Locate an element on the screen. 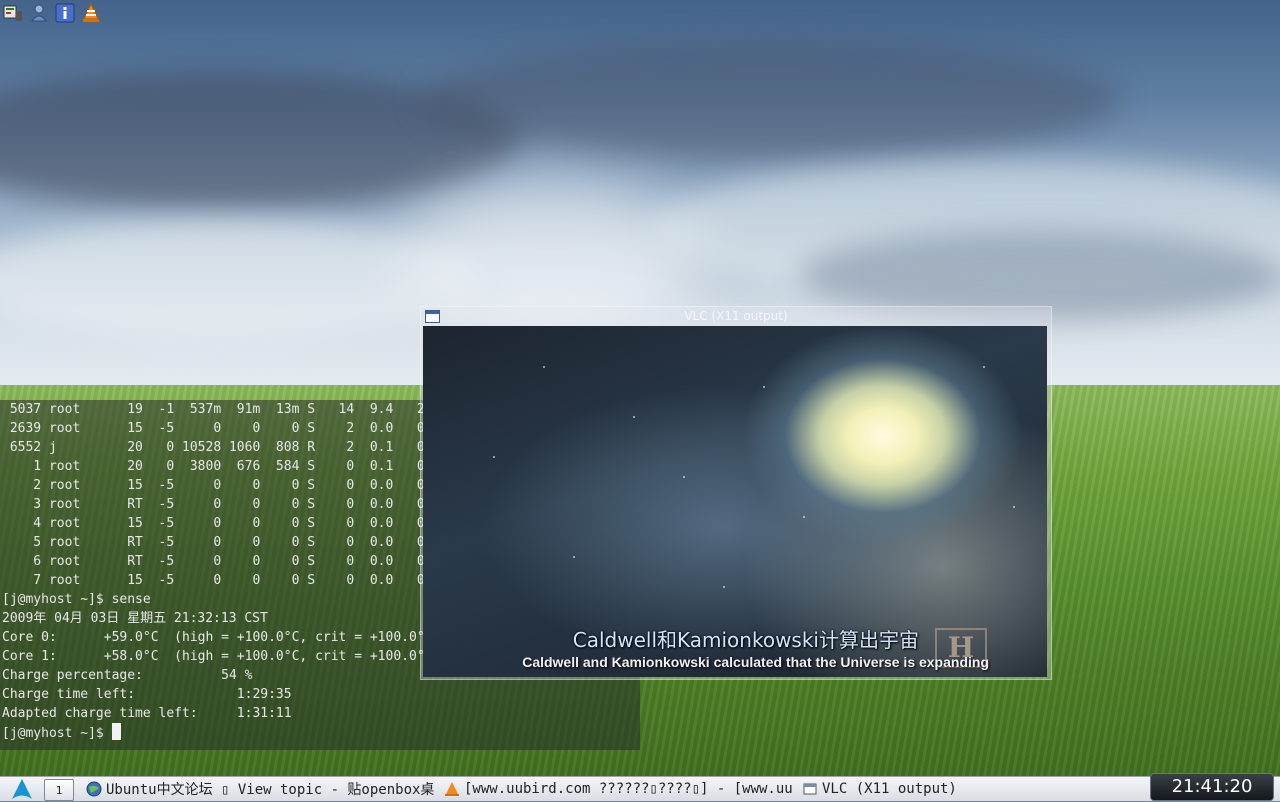 This screenshot has height=802, width=1280. shell-prompt: [j@myhost ~]$ is located at coordinates (57, 733).